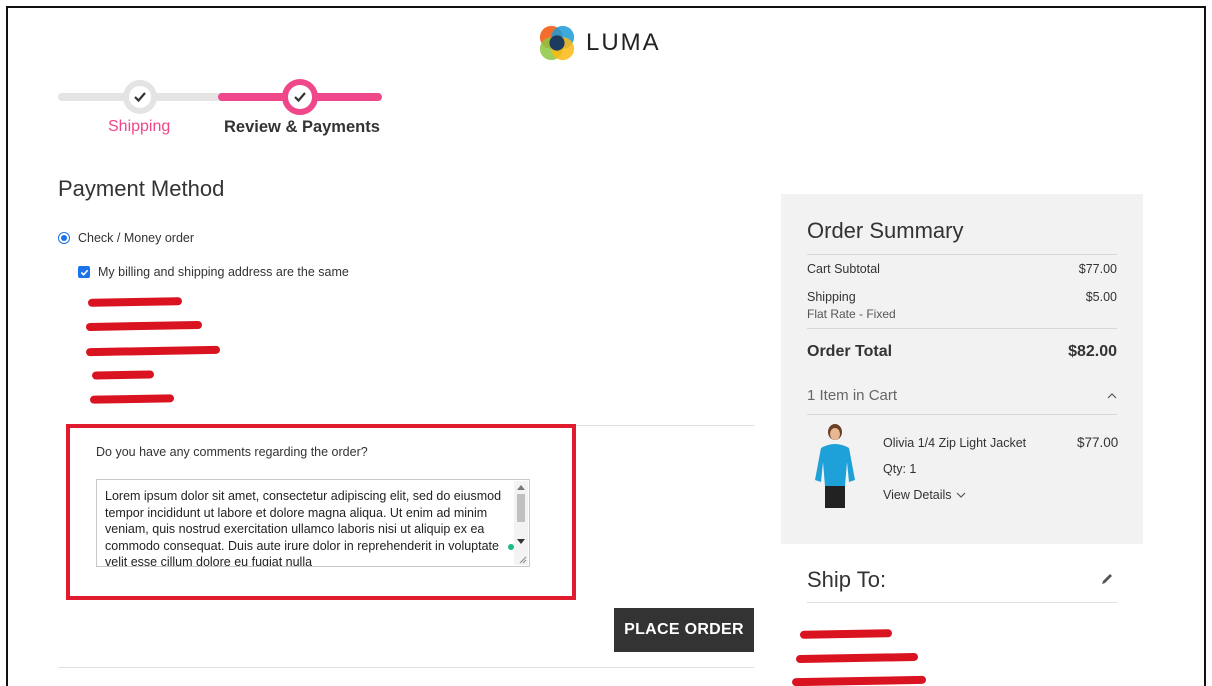 This screenshot has height=686, width=1212. What do you see at coordinates (961, 495) in the screenshot?
I see `chevron-down-icon` at bounding box center [961, 495].